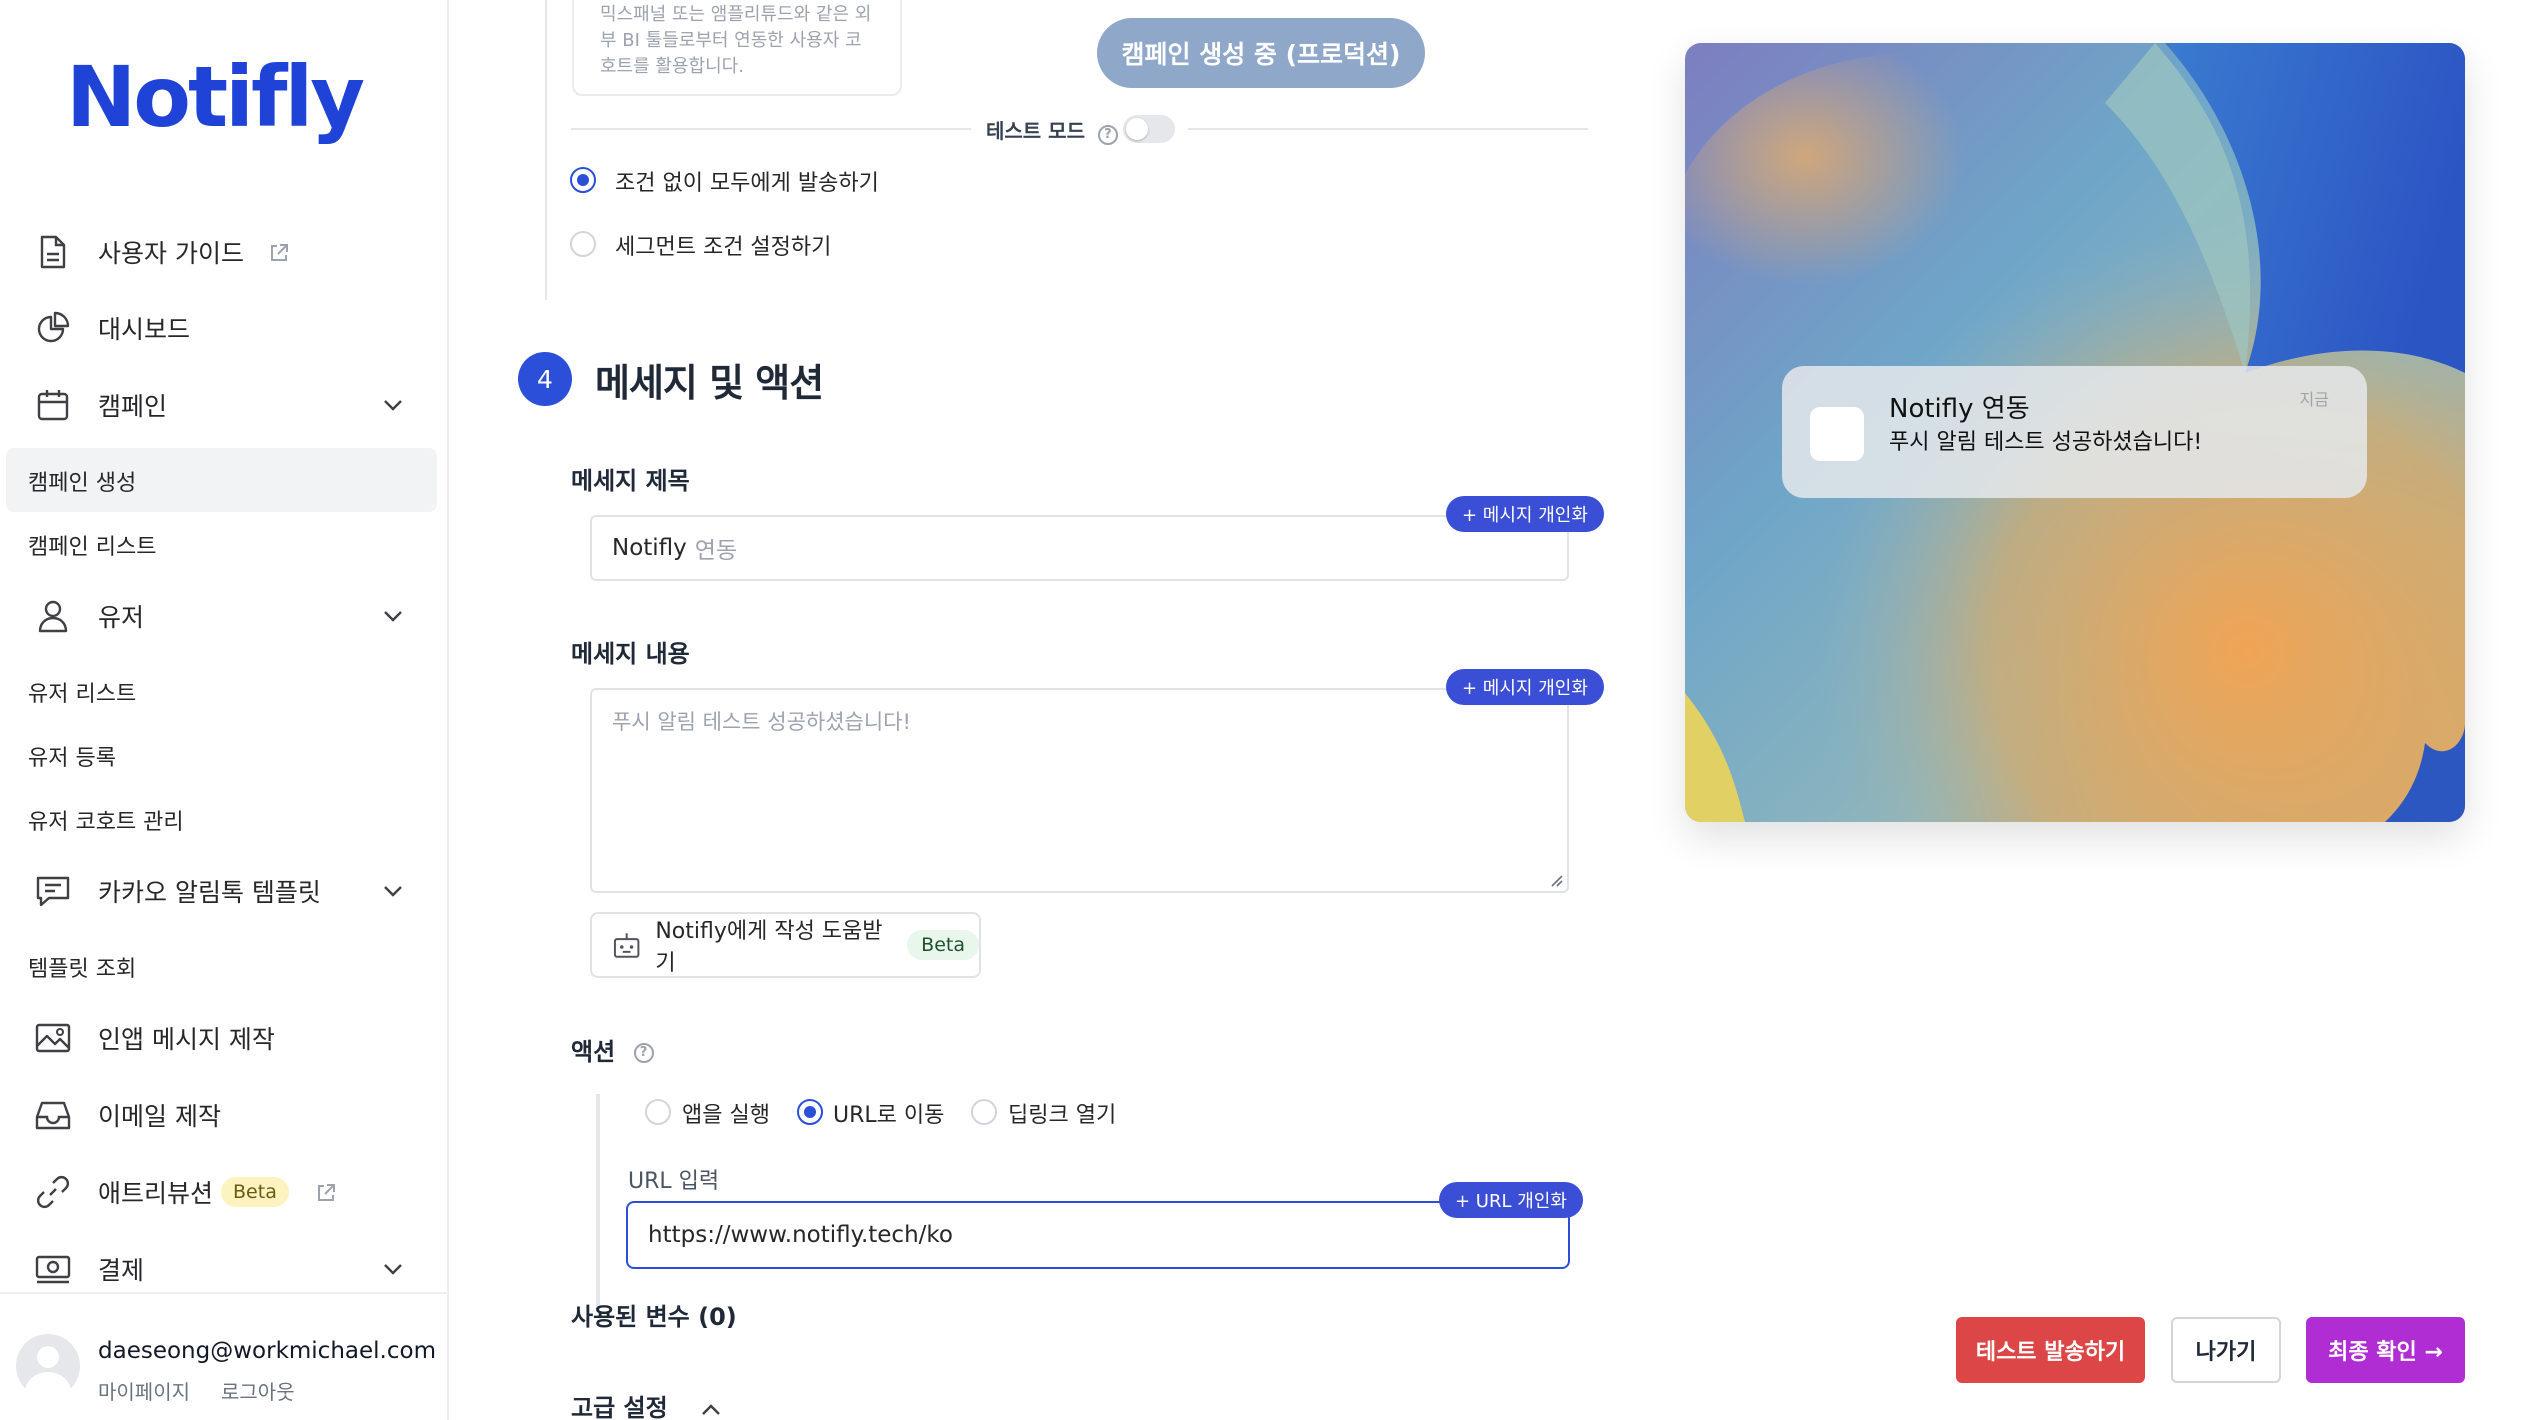 The image size is (2524, 1420). What do you see at coordinates (1052, 130) in the screenshot?
I see `test-mode-label: 테스트 모드 ?` at bounding box center [1052, 130].